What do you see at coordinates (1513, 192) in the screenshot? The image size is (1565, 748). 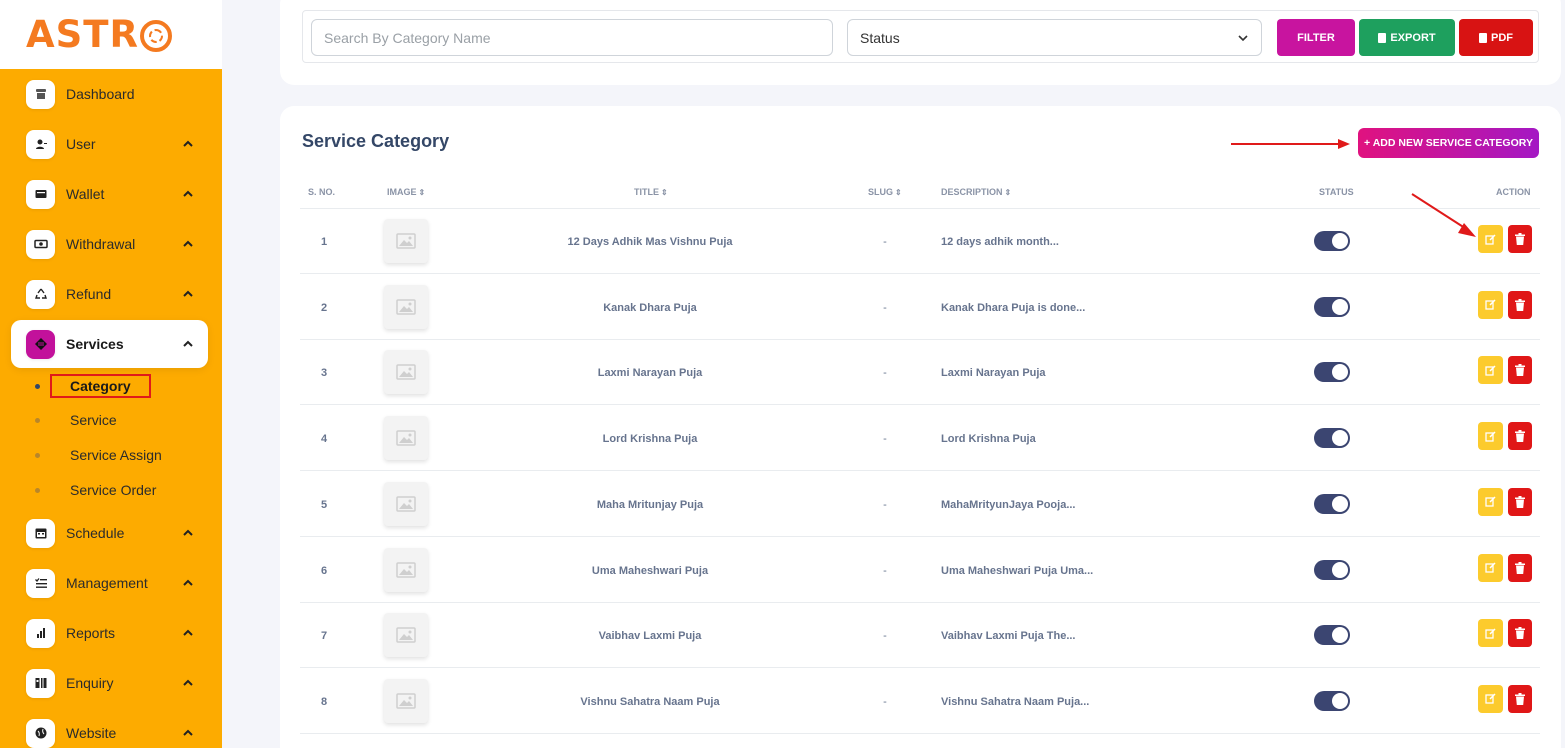 I see `header-action: ACTION` at bounding box center [1513, 192].